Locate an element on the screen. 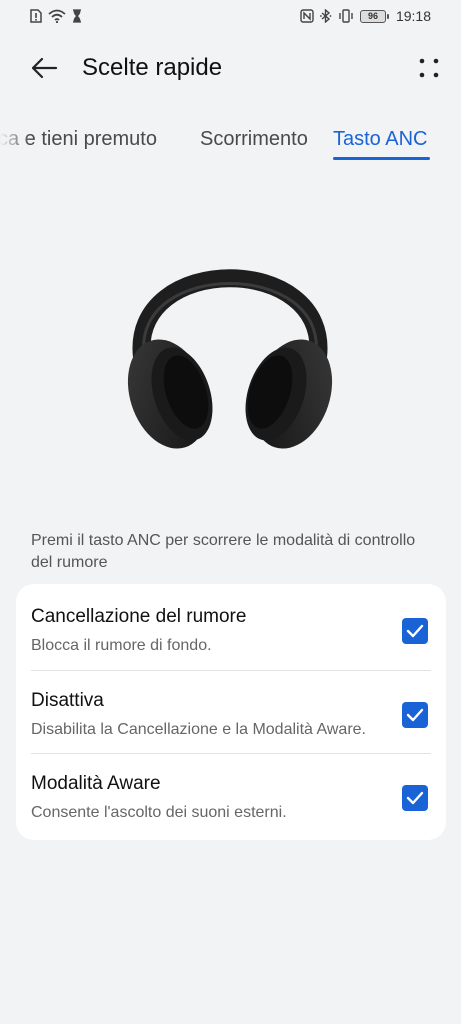 The image size is (461, 1024). more-options-button is located at coordinates (429, 68).